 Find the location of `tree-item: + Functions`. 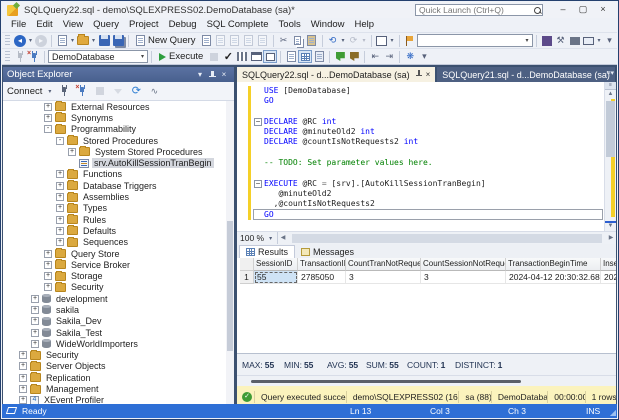

tree-item: + Functions is located at coordinates (118, 174).